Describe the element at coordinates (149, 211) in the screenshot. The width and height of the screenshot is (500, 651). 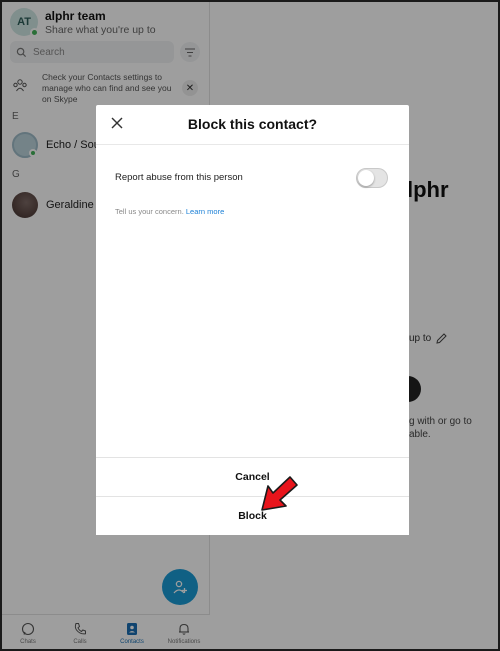
I see `concern-label: Tell us your concern.` at that location.